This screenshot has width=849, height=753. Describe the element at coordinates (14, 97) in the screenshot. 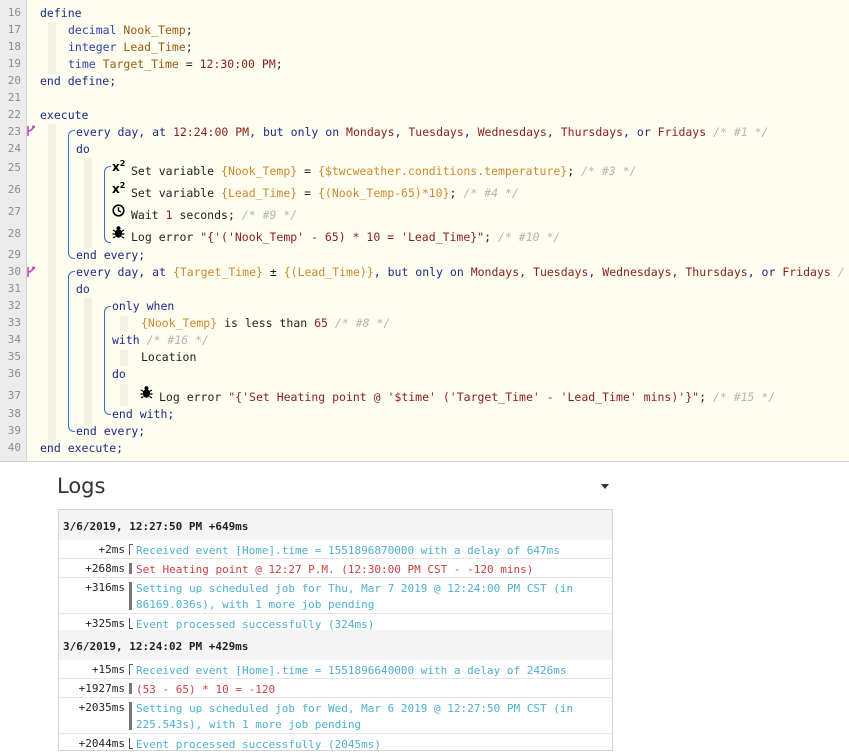

I see `line-number: 21` at that location.